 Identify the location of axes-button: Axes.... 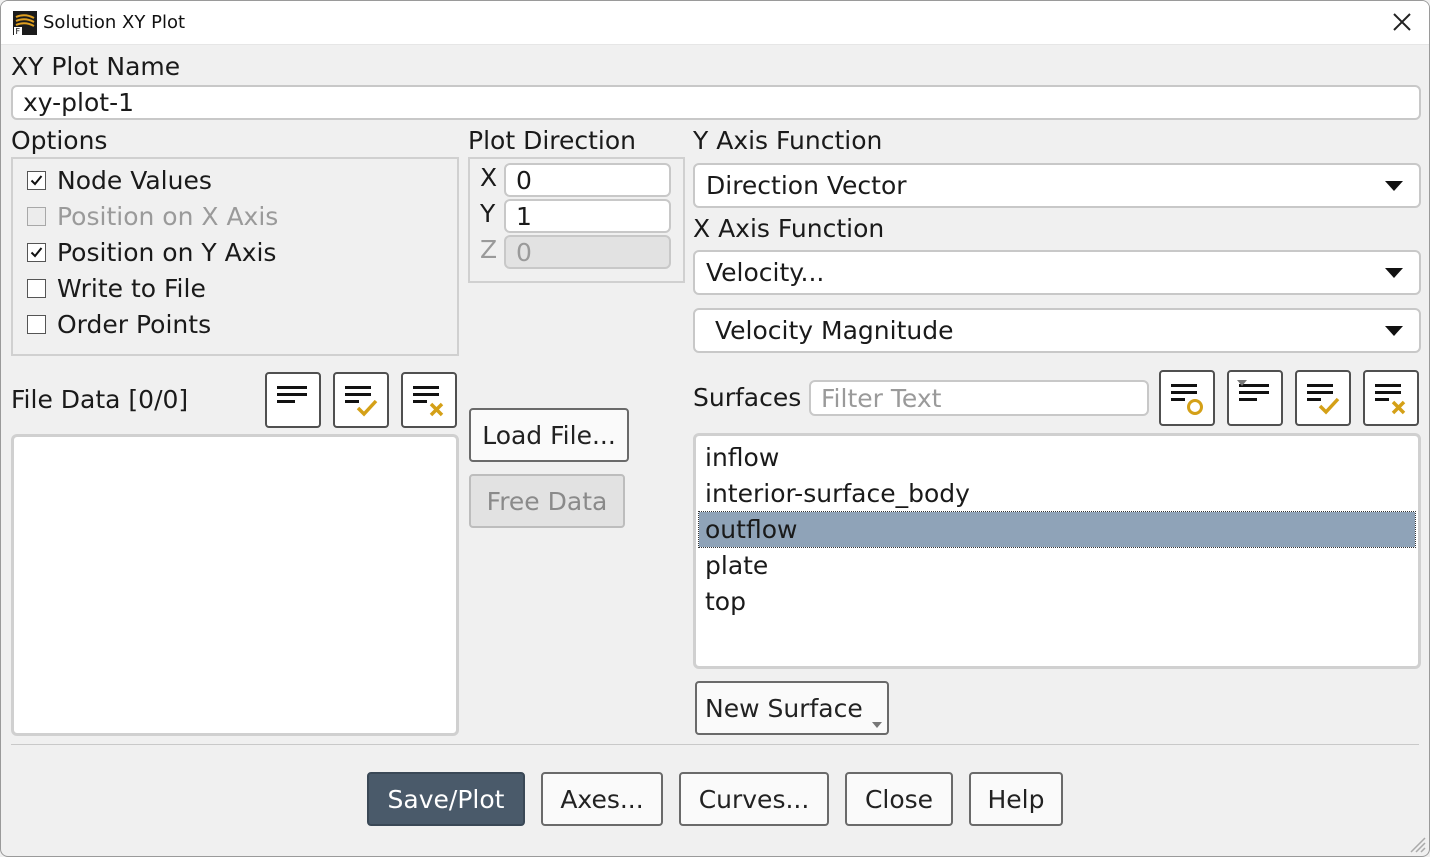
(602, 799).